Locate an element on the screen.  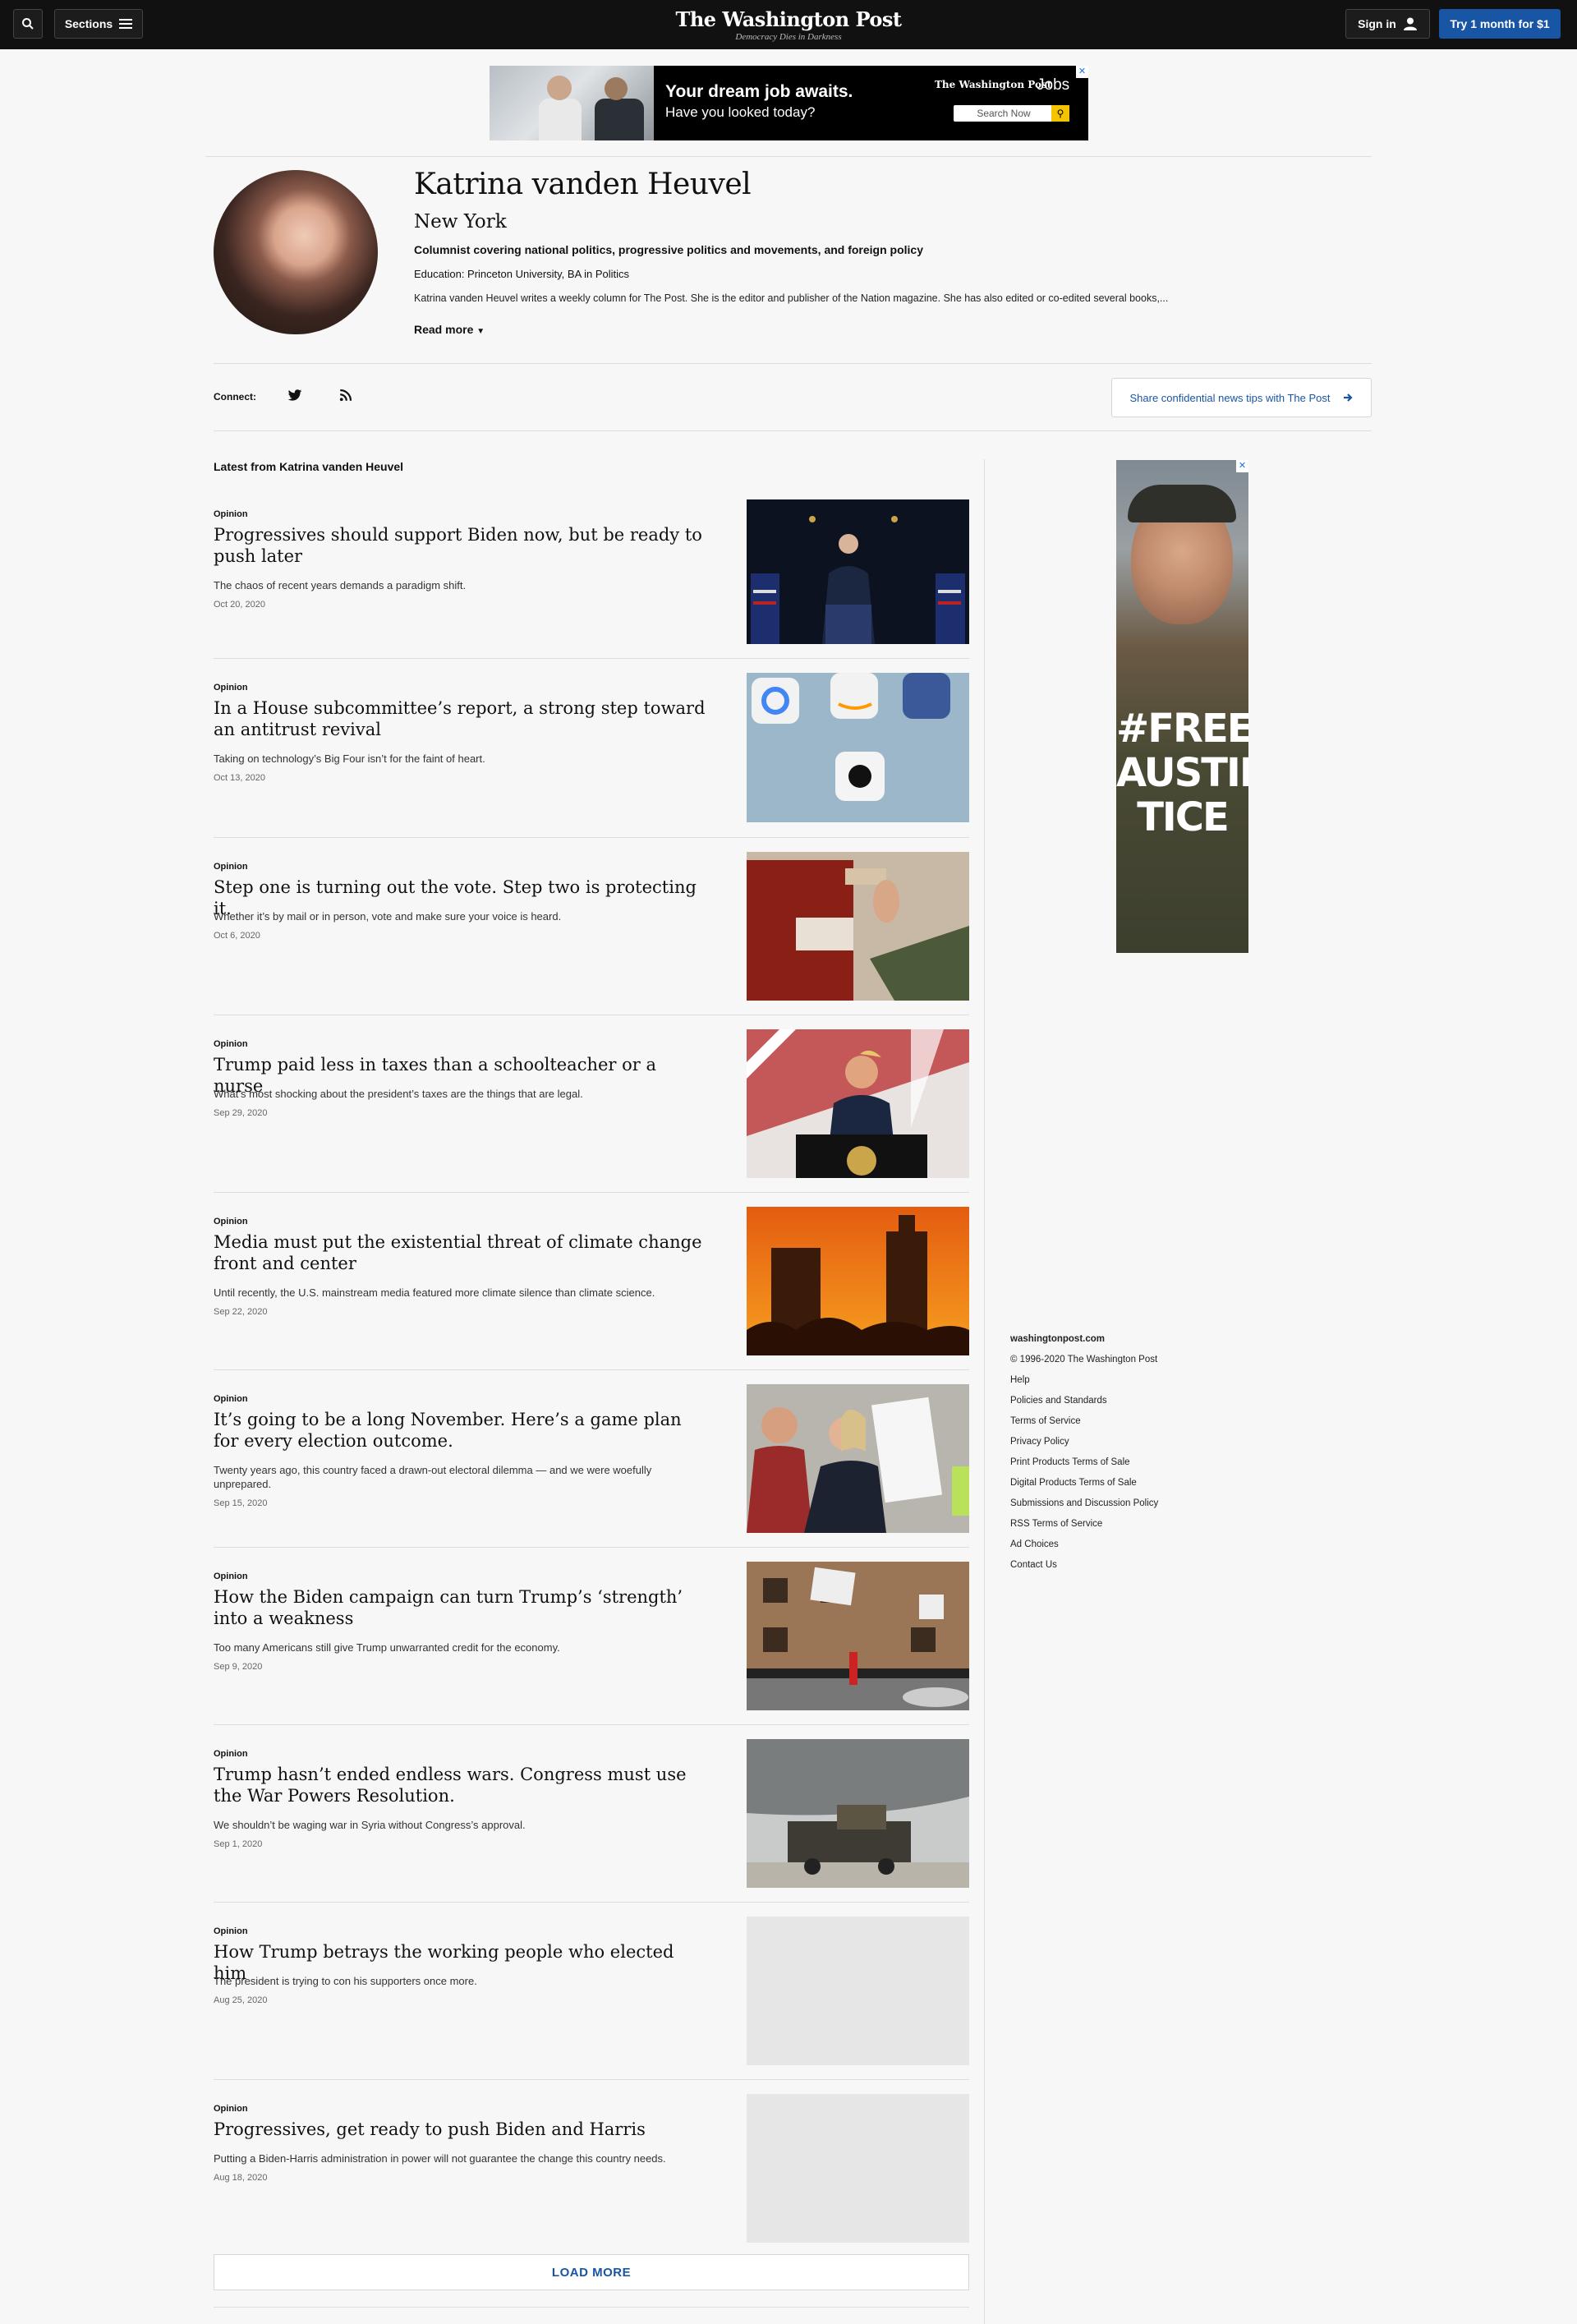
rss-icon is located at coordinates (346, 395).